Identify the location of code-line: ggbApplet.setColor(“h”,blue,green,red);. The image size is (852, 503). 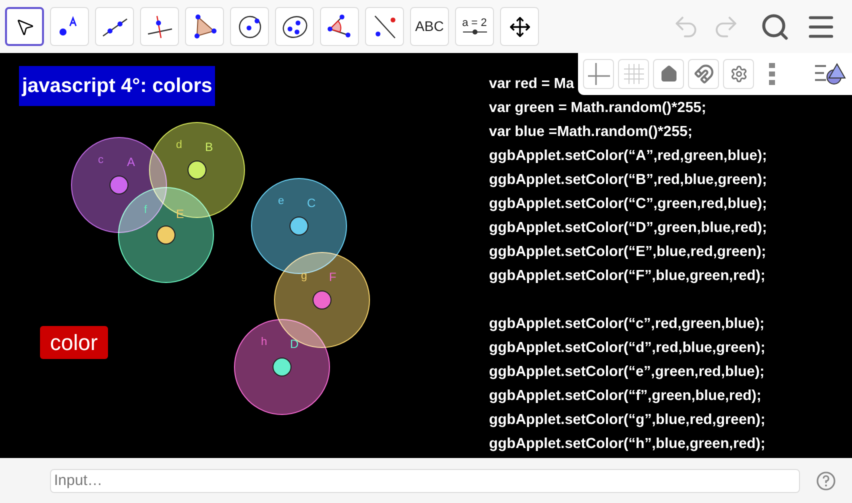
(627, 444).